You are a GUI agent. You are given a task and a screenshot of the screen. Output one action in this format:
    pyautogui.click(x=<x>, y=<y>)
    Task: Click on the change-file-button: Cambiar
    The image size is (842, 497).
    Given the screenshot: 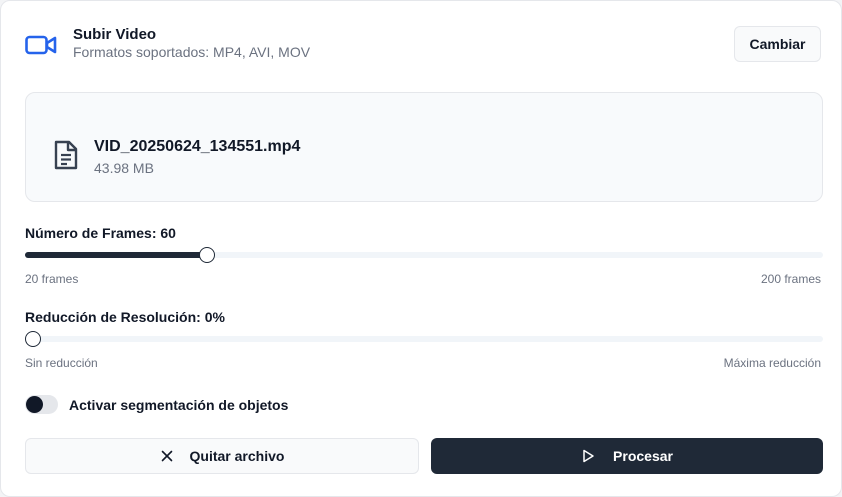 What is the action you would take?
    pyautogui.click(x=777, y=44)
    